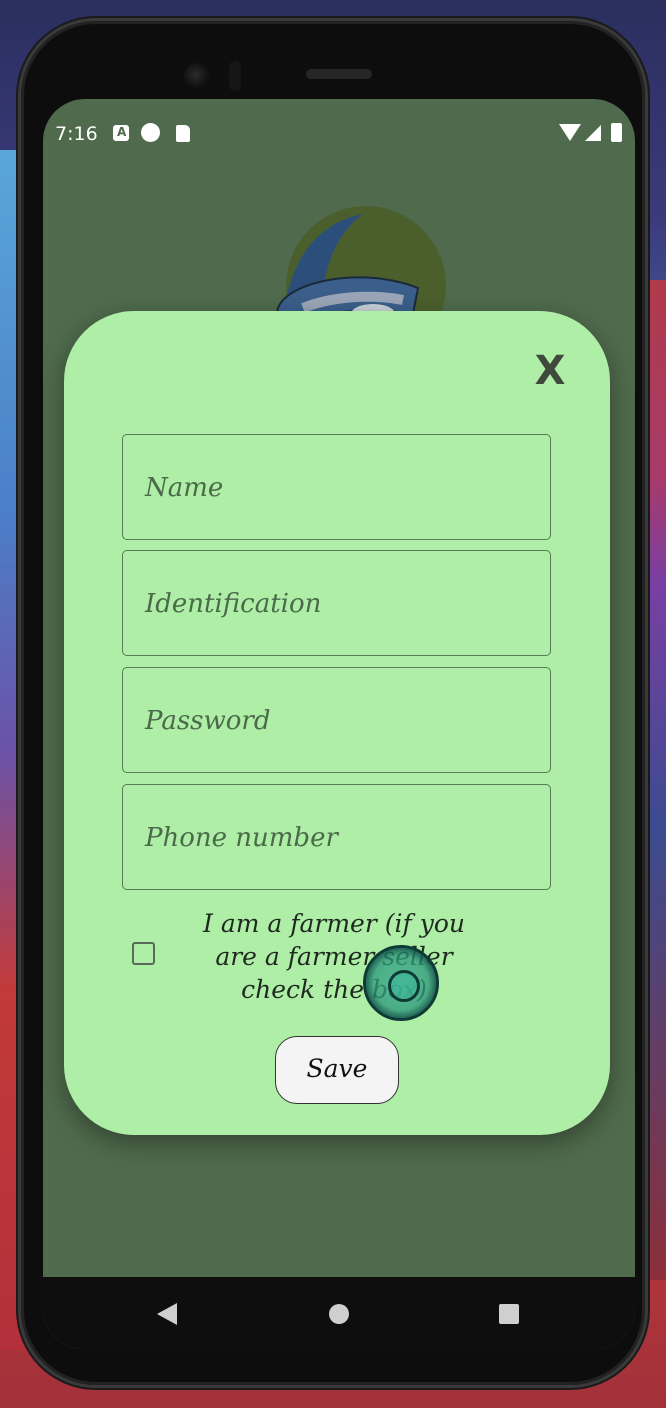 Image resolution: width=666 pixels, height=1408 pixels. What do you see at coordinates (550, 371) in the screenshot?
I see `close-button: X` at bounding box center [550, 371].